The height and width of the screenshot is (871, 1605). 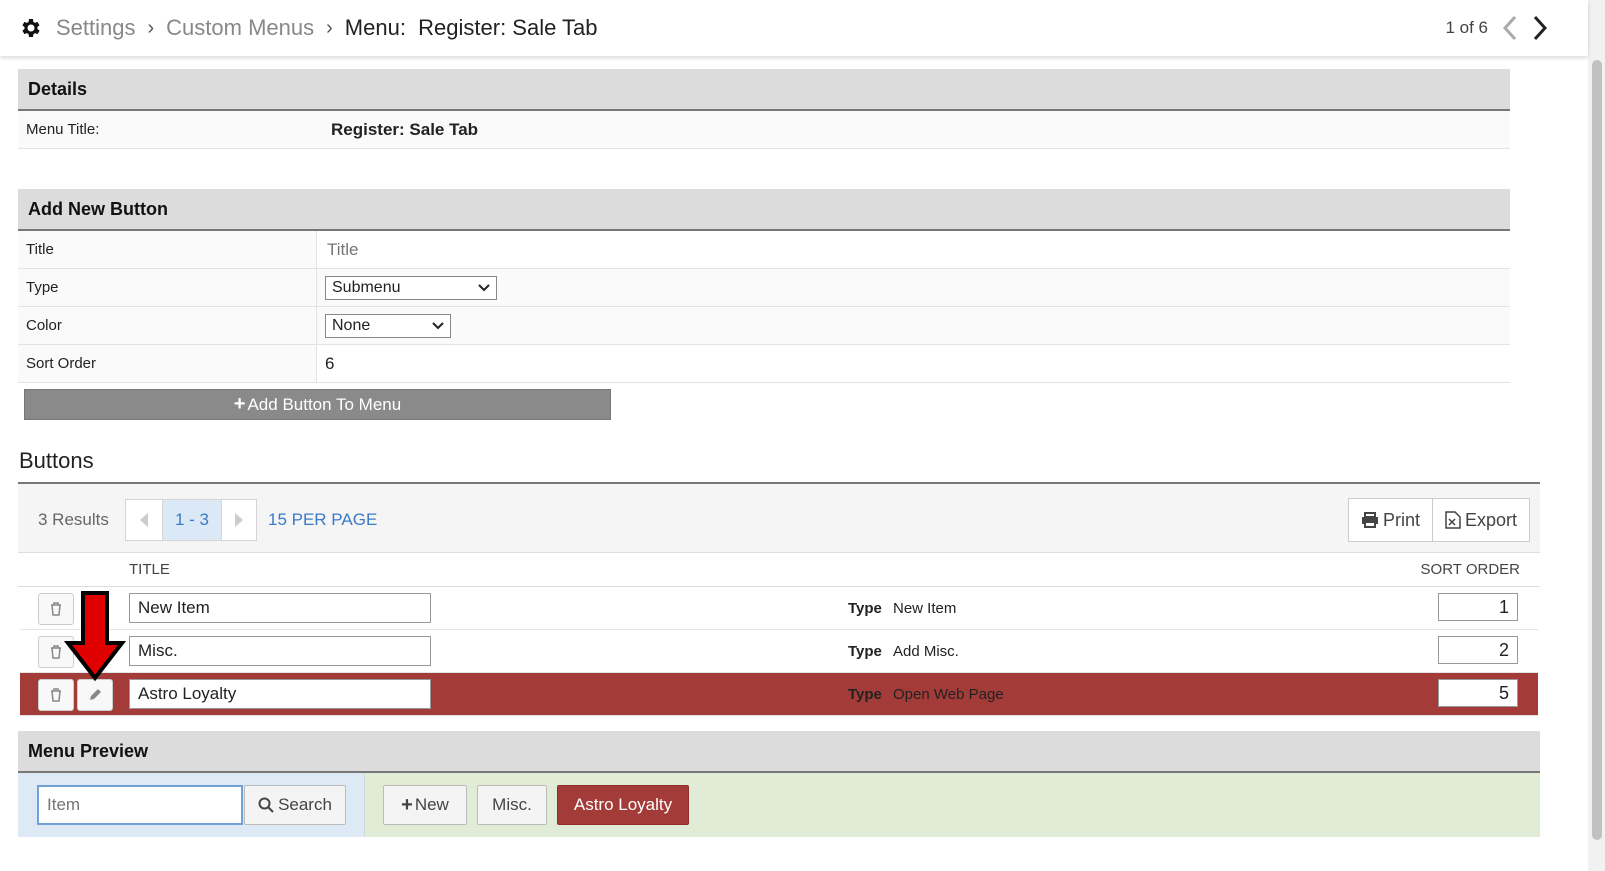 I want to click on print-button: Print, so click(x=1391, y=520).